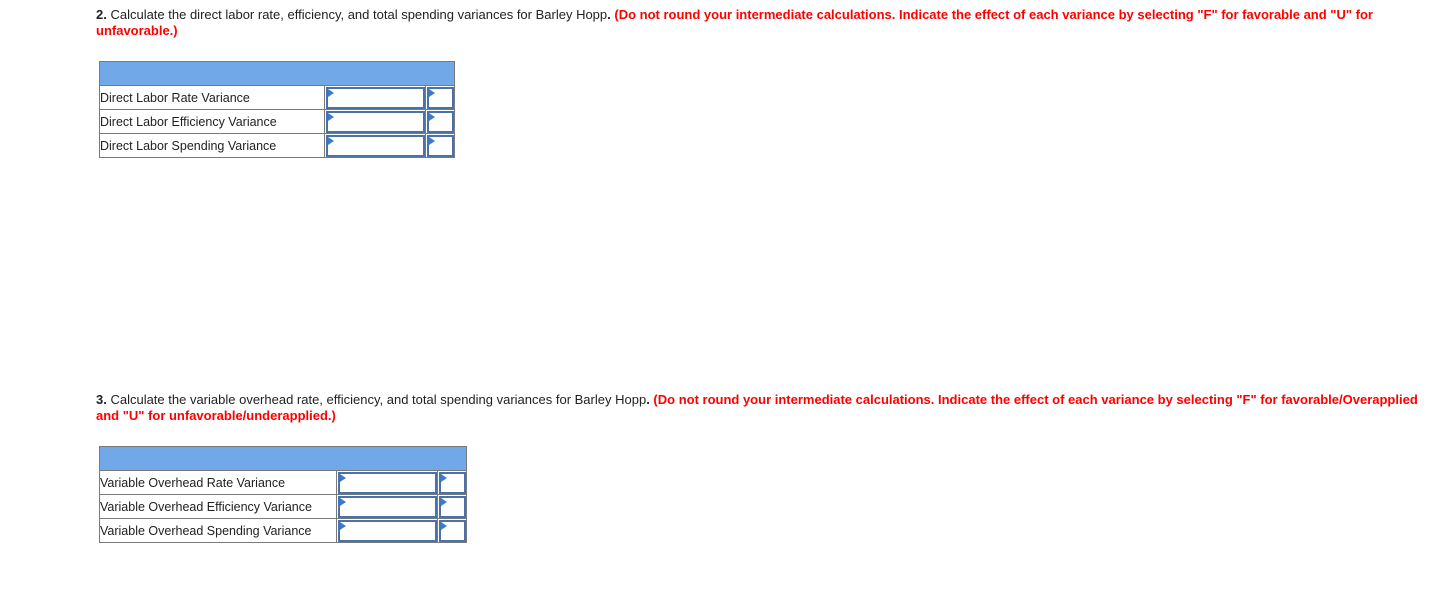 The image size is (1439, 589). I want to click on table-row: Variable Overhead Spending Variance, so click(283, 530).